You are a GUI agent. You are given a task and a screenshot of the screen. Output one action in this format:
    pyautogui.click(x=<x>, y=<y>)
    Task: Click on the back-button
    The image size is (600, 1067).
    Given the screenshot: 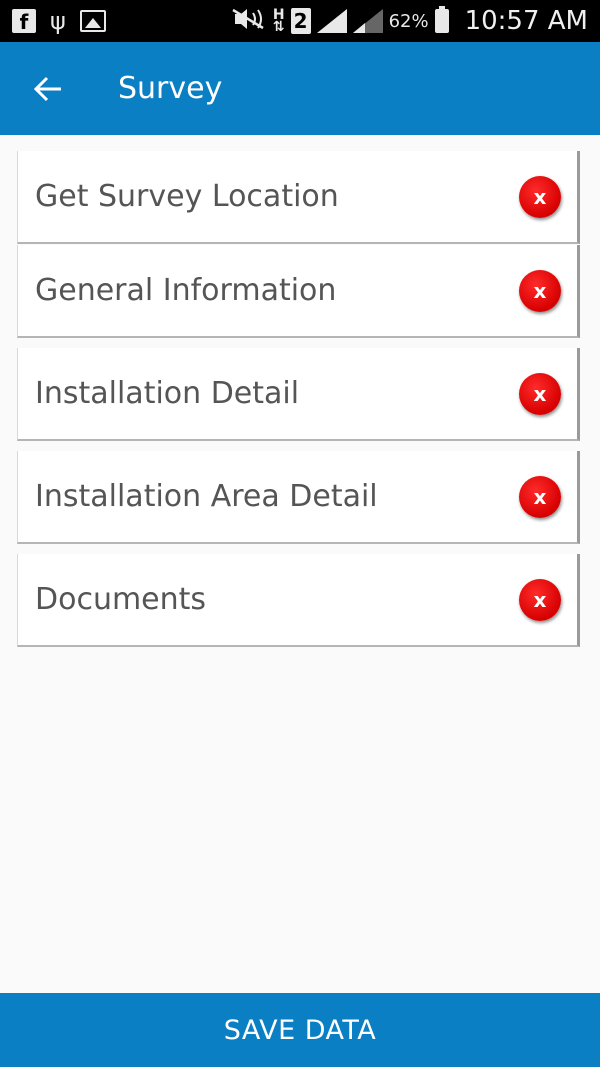 What is the action you would take?
    pyautogui.click(x=48, y=89)
    